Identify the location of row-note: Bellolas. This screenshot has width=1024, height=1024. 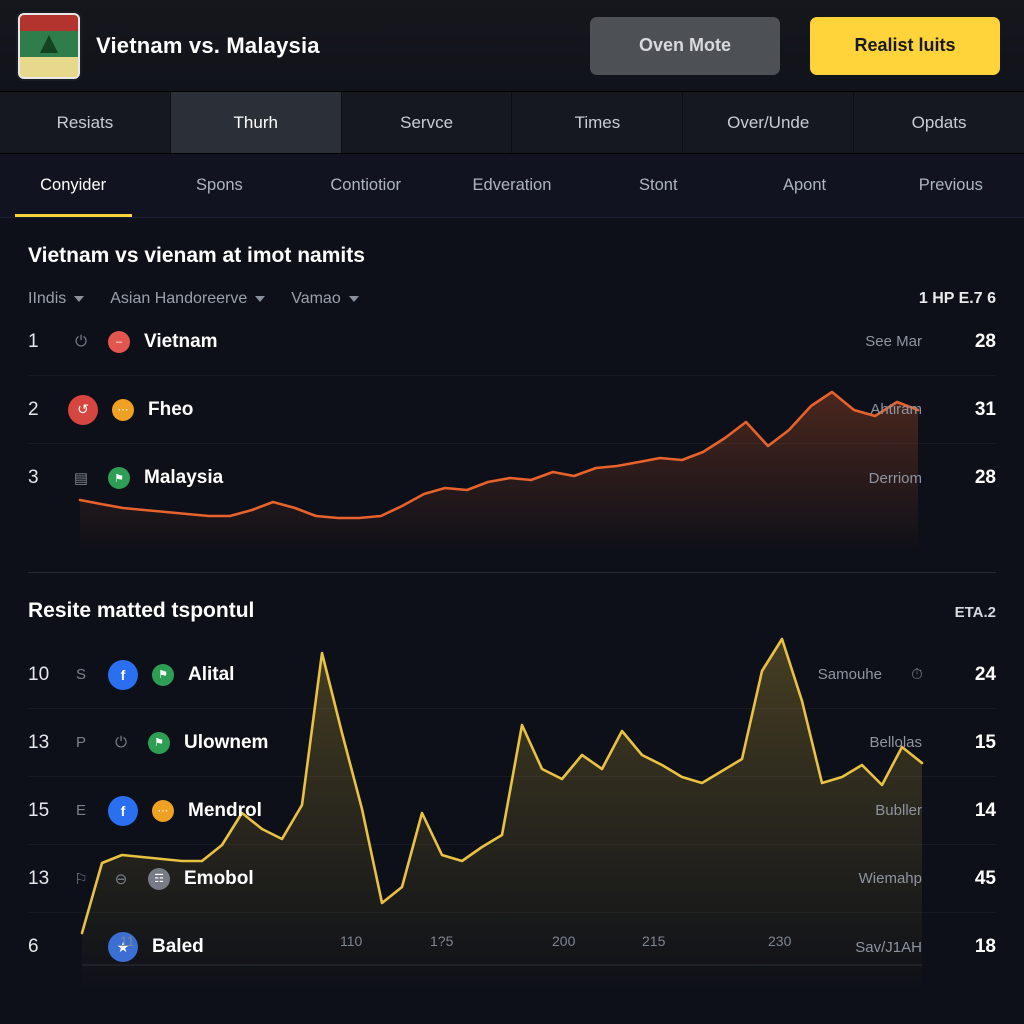
(895, 742).